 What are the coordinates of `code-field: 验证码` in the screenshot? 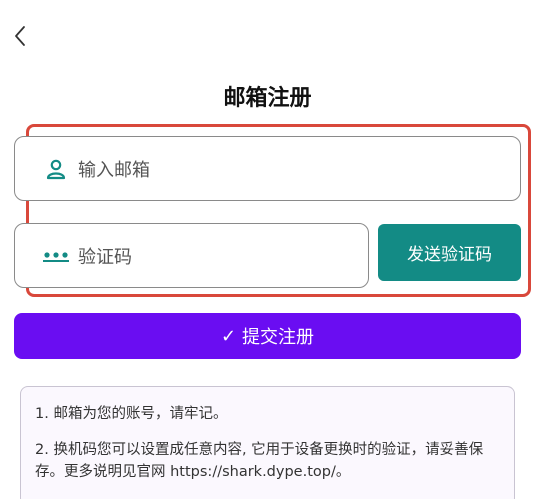 It's located at (191, 255).